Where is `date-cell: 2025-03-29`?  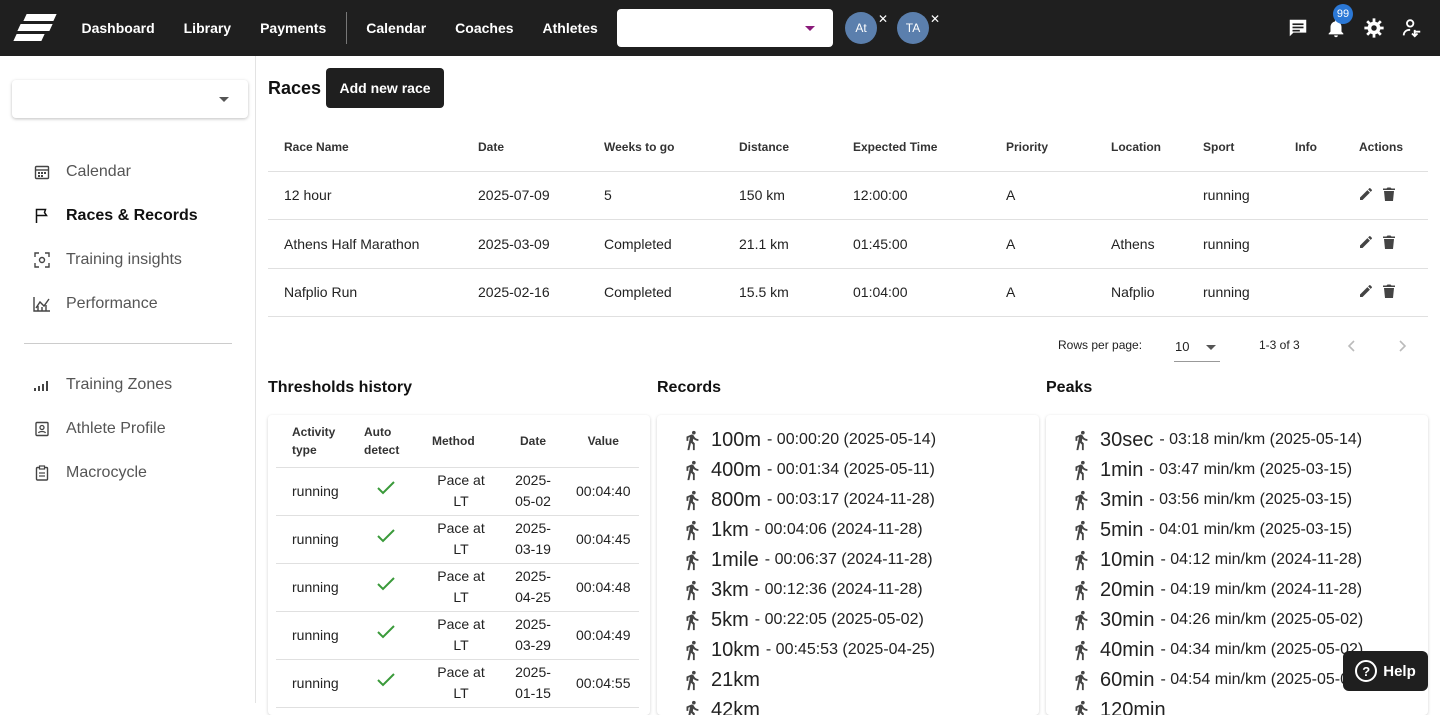
date-cell: 2025-03-29 is located at coordinates (533, 635).